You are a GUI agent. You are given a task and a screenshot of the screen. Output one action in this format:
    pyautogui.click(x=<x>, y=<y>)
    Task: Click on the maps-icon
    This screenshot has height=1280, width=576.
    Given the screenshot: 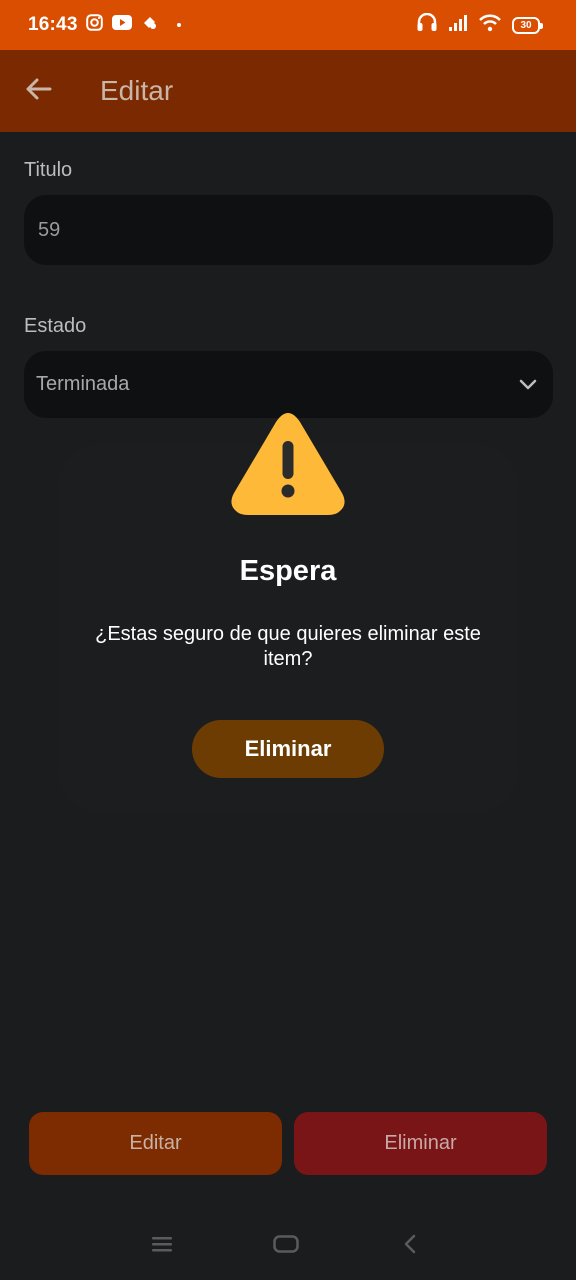 What is the action you would take?
    pyautogui.click(x=149, y=25)
    